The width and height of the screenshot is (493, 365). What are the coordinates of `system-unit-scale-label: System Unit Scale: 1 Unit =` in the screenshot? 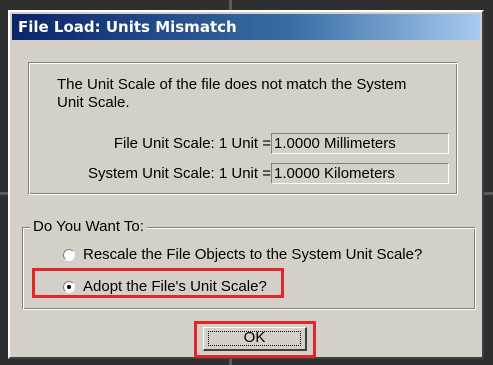 It's located at (179, 173).